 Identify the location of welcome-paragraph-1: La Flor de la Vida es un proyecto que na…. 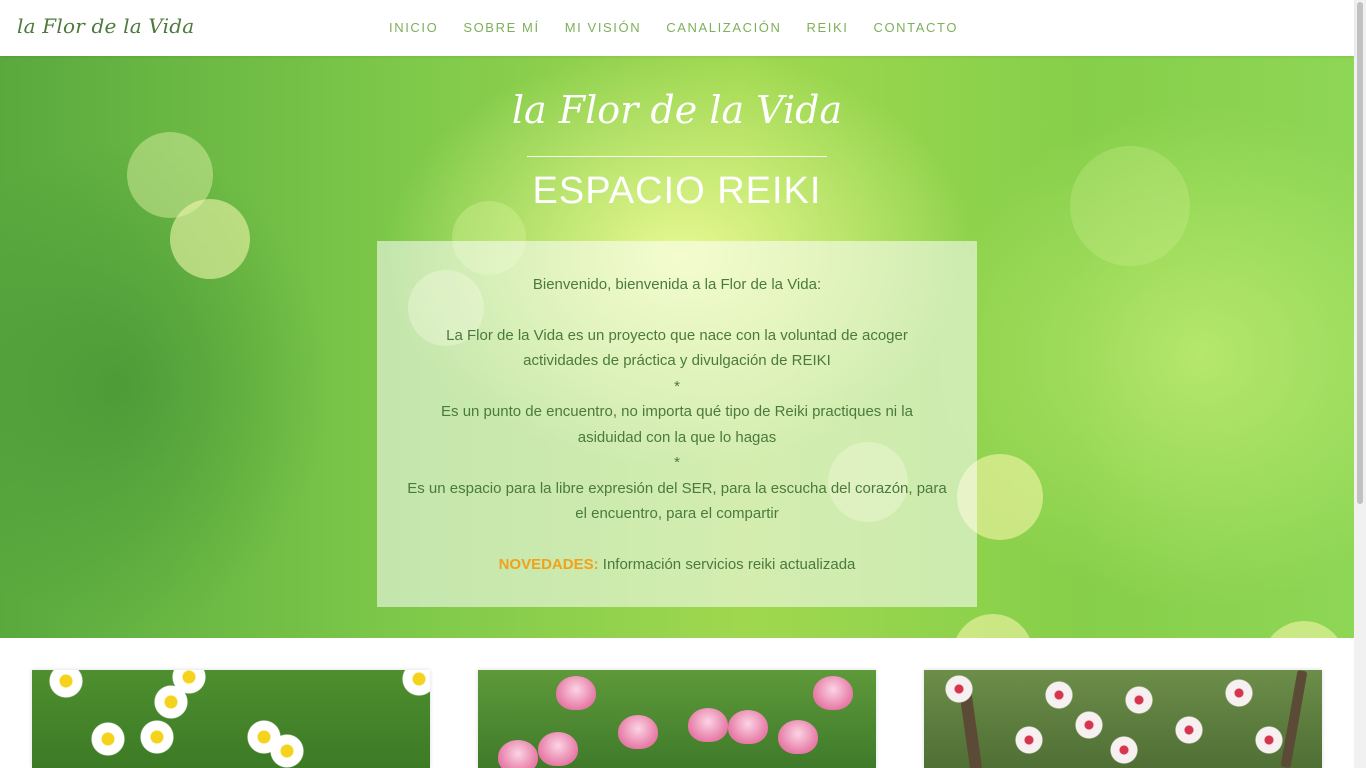
(677, 348).